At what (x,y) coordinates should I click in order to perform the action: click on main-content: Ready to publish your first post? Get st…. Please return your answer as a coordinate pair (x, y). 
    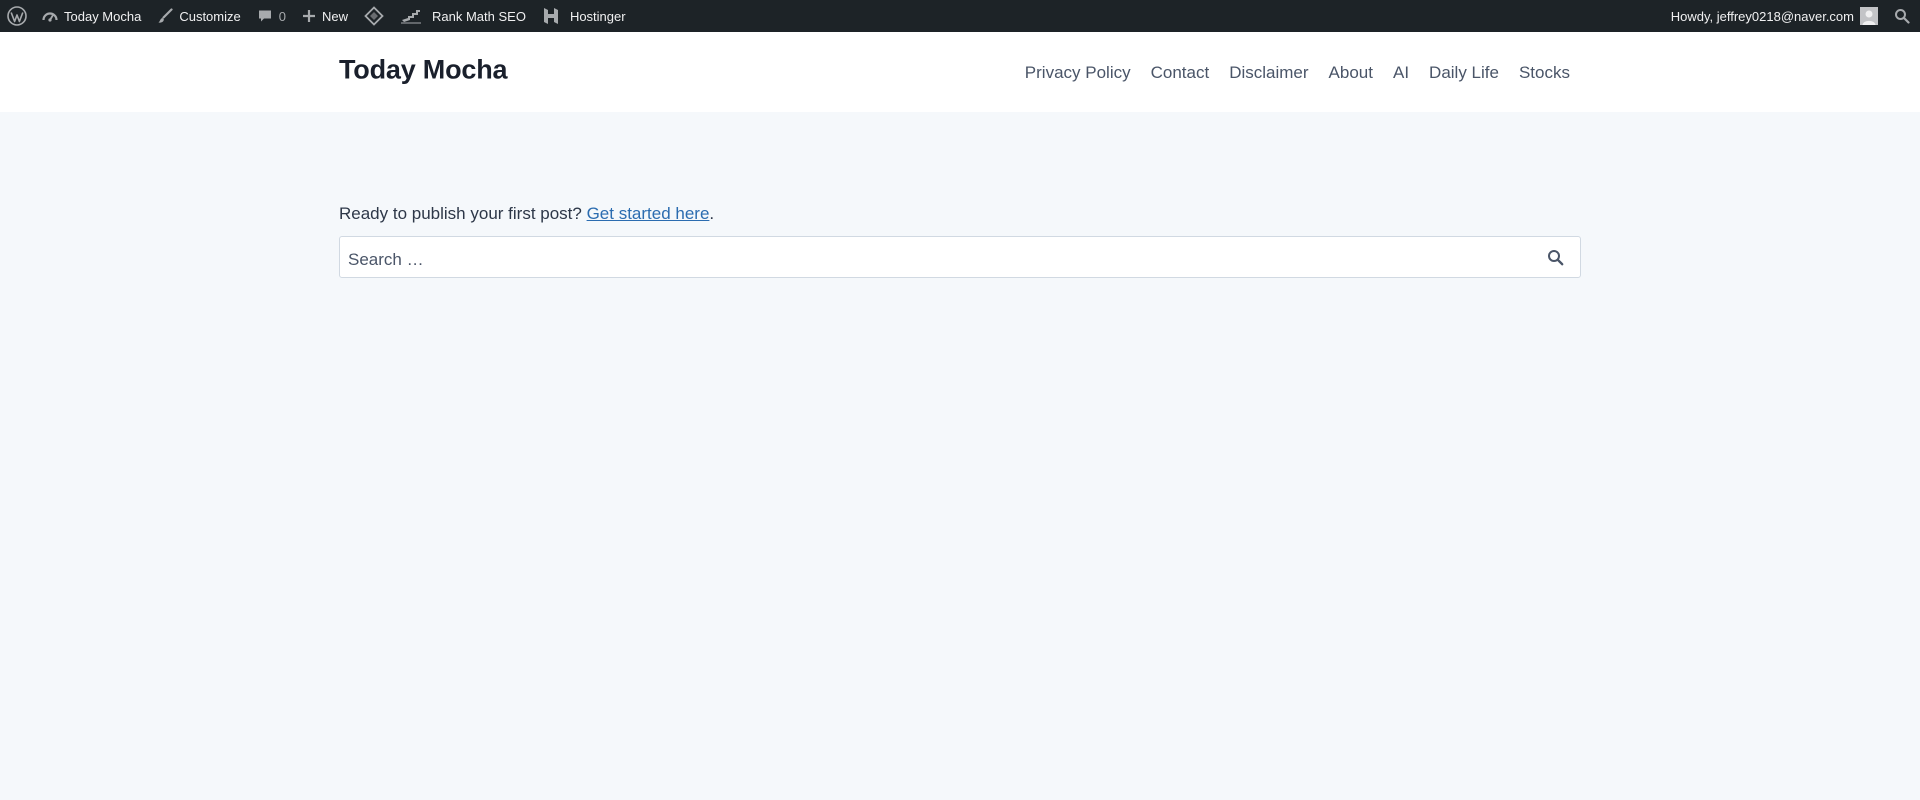
    Looking at the image, I should click on (960, 240).